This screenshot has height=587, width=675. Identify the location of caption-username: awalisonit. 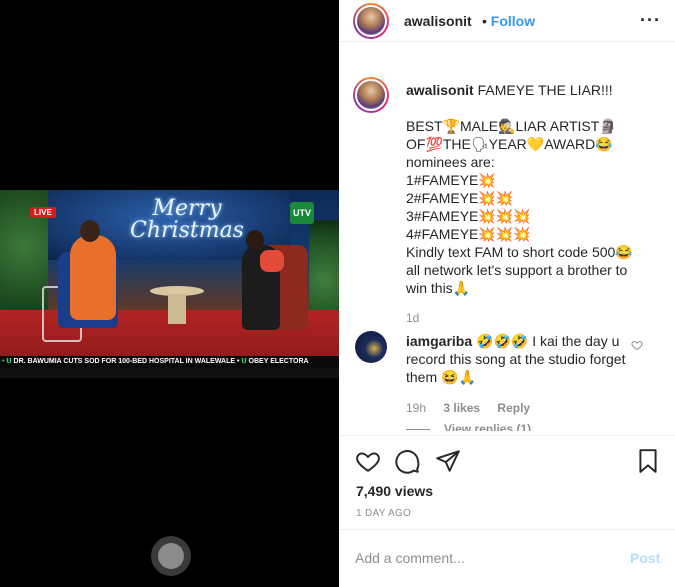
(440, 90).